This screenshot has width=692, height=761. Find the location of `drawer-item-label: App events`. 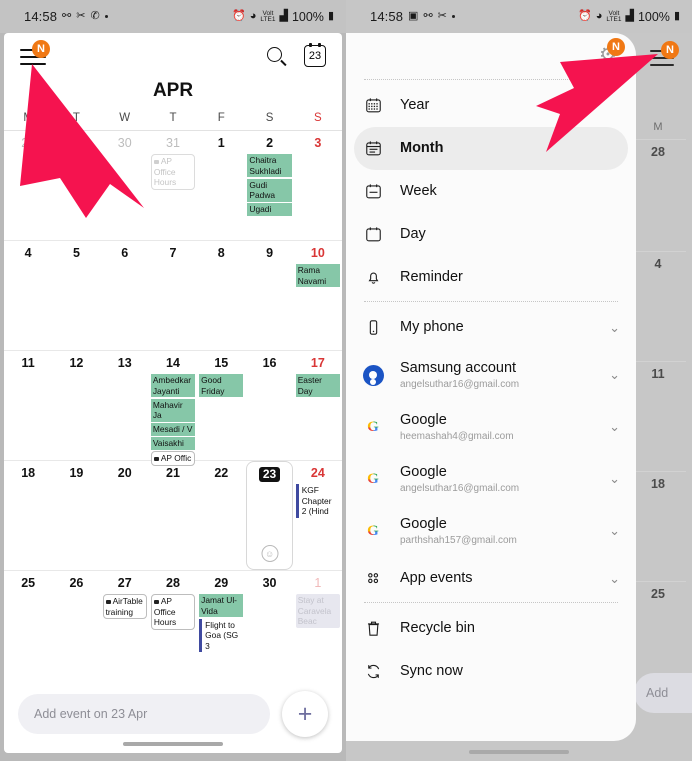

drawer-item-label: App events is located at coordinates (436, 578).